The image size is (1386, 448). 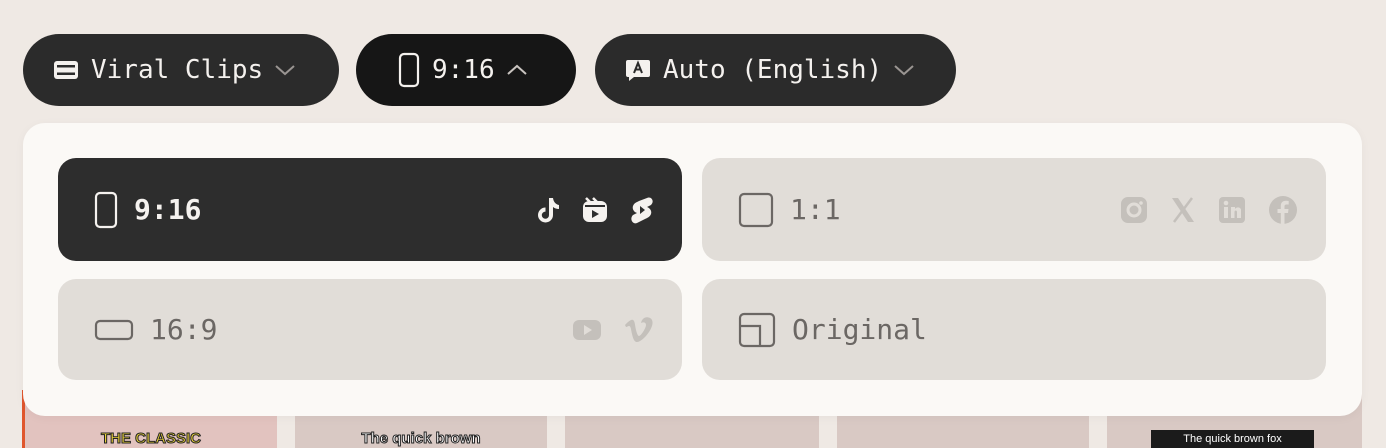 I want to click on ratio-option-original: Original, so click(x=1014, y=329).